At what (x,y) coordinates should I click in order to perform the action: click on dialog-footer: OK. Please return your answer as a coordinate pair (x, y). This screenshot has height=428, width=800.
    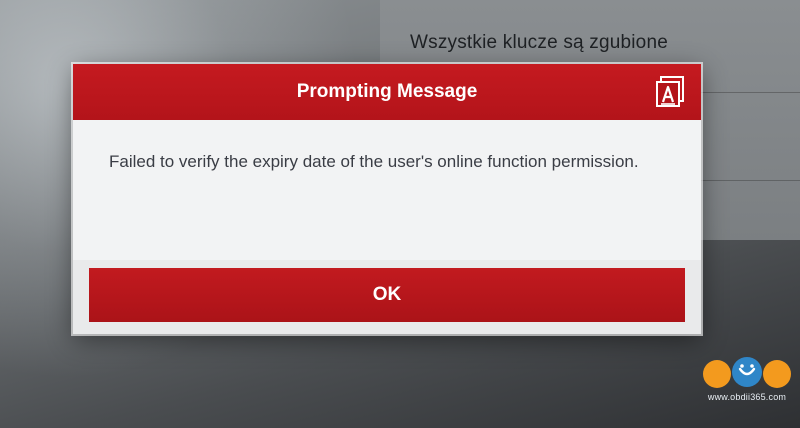
    Looking at the image, I should click on (387, 297).